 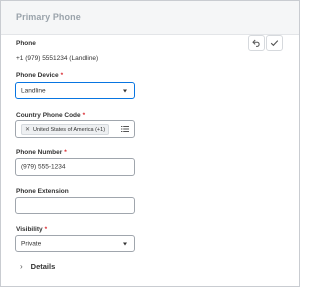 I want to click on country-code-prompt: ✕ United States of America (+1), so click(x=75, y=129).